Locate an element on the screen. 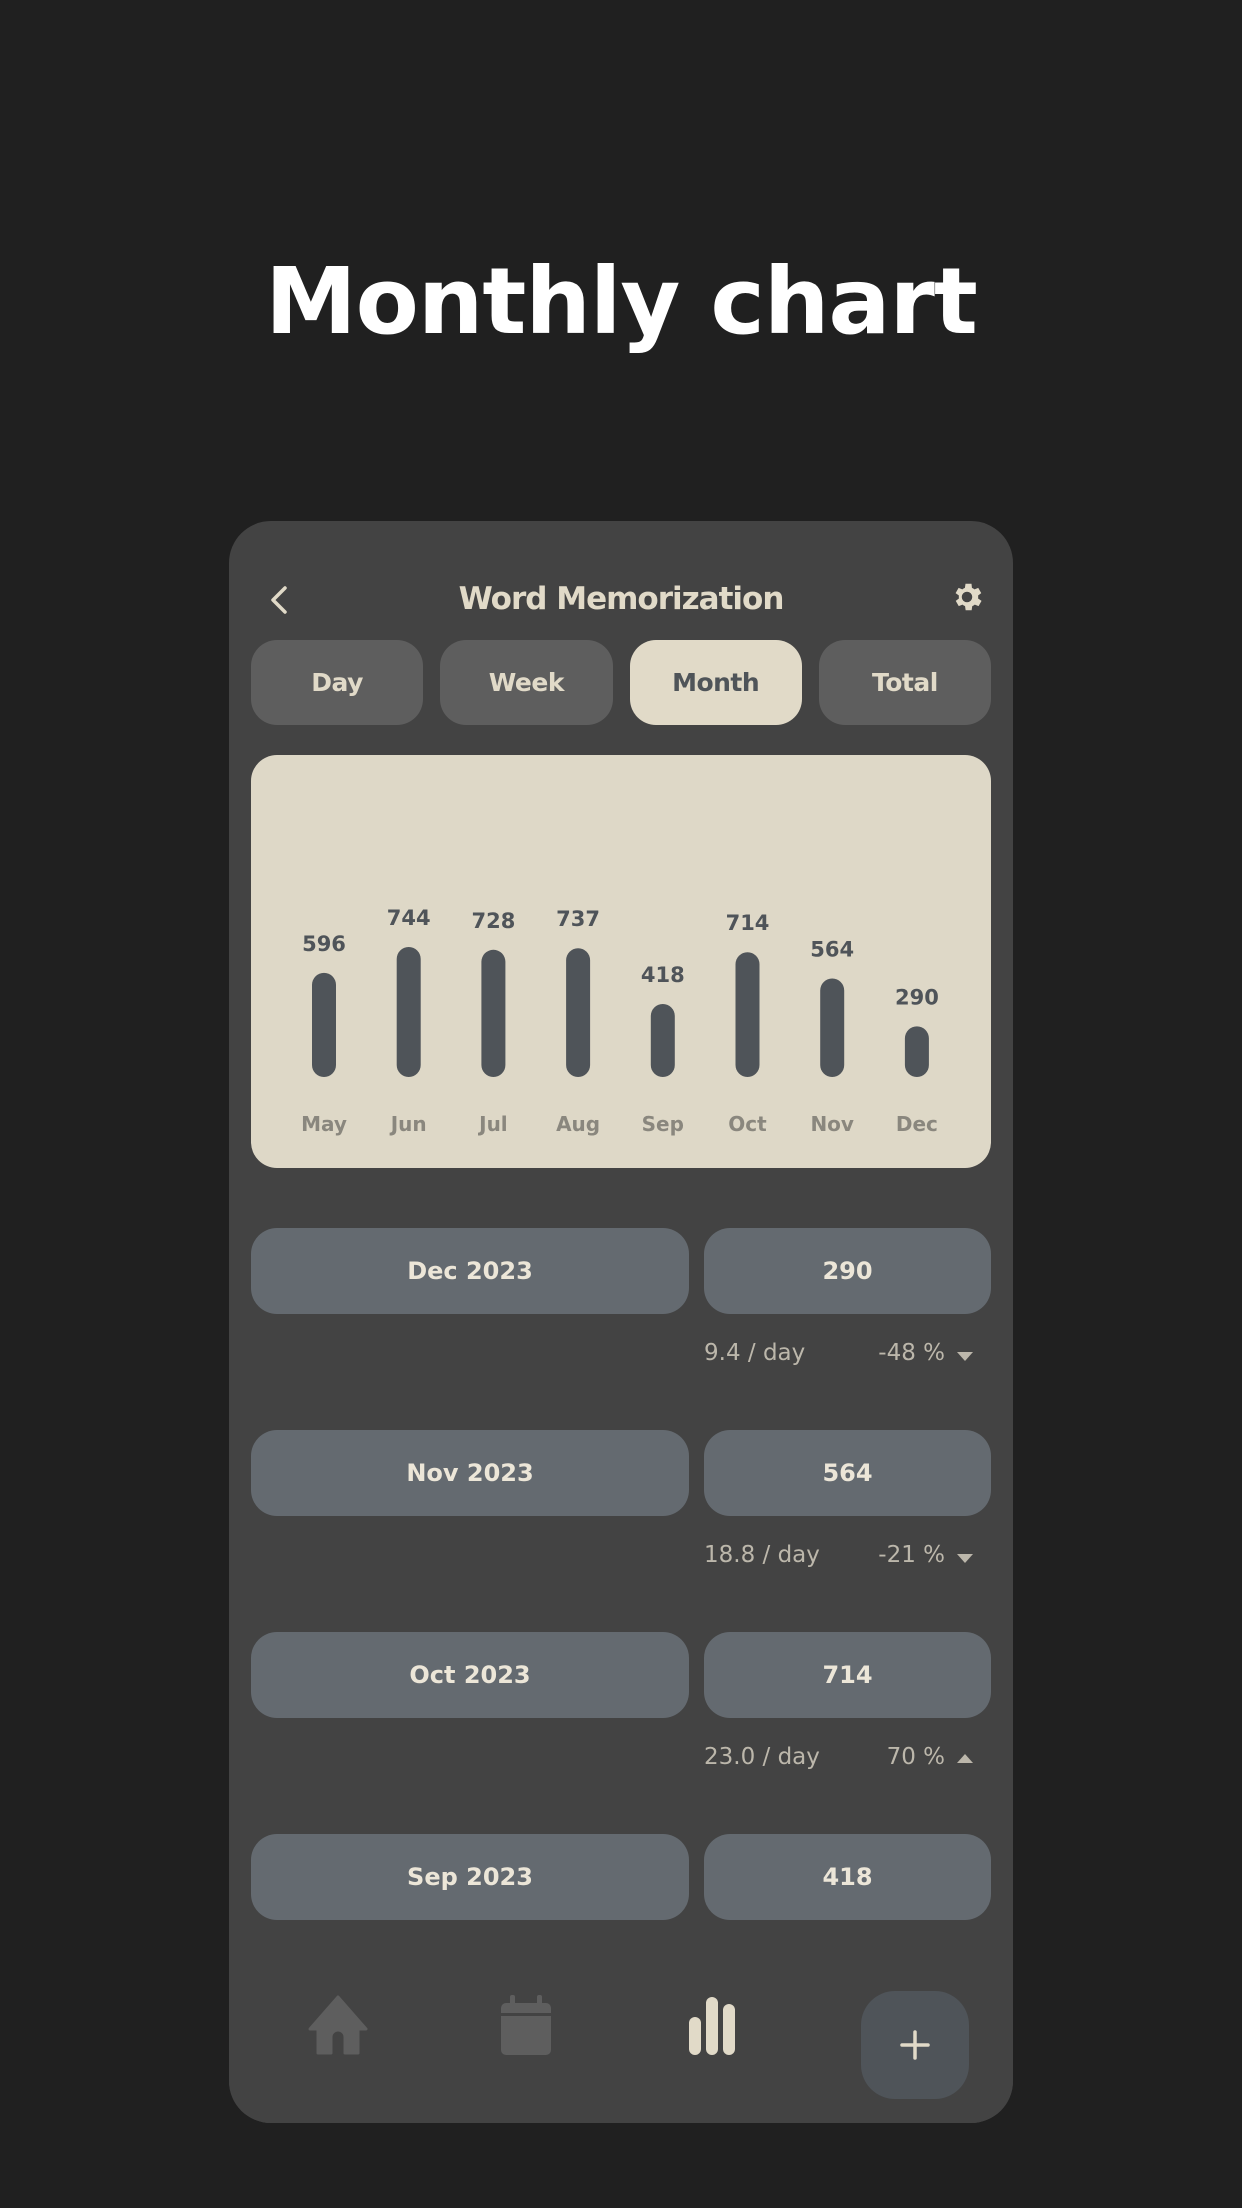 The height and width of the screenshot is (2208, 1242). bar-value-label: 714 is located at coordinates (748, 923).